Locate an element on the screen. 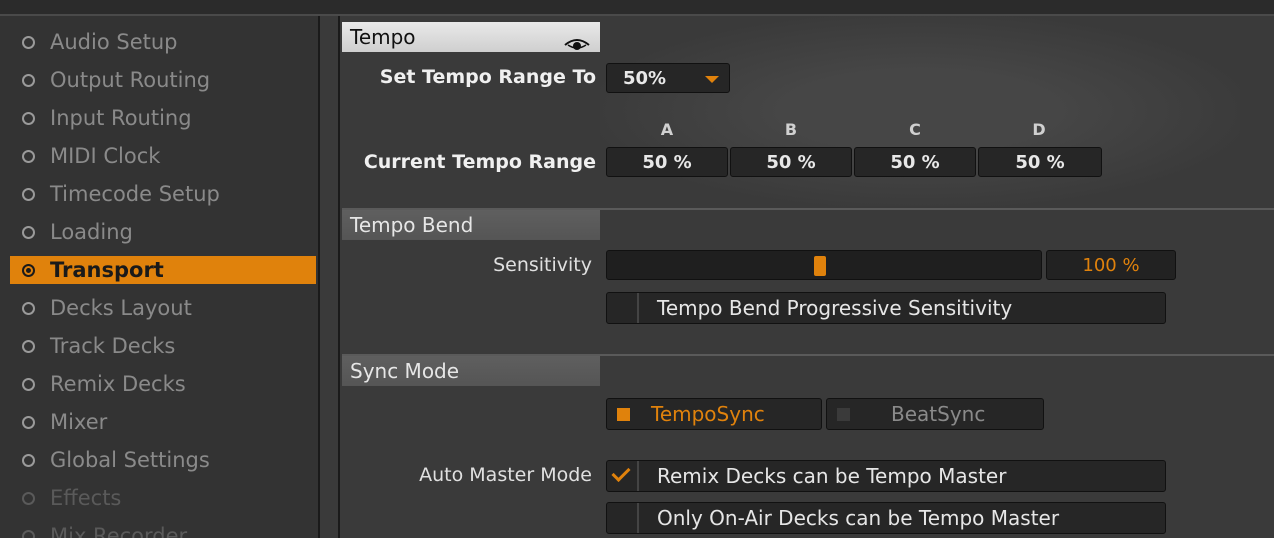  sidebar-item-input-routing: Input Routing is located at coordinates (163, 118).